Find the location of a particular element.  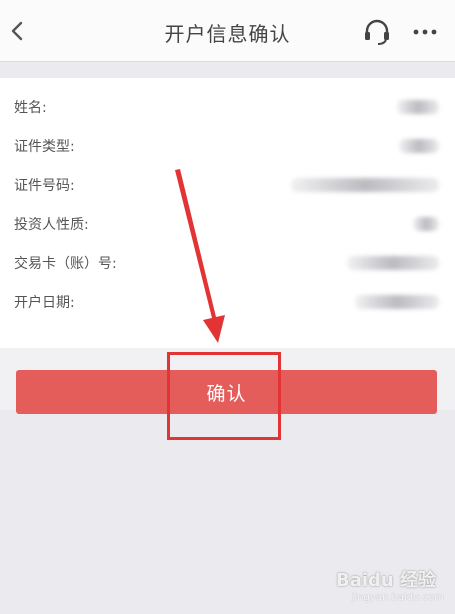

field-label: 投资人性质: is located at coordinates (51, 225).